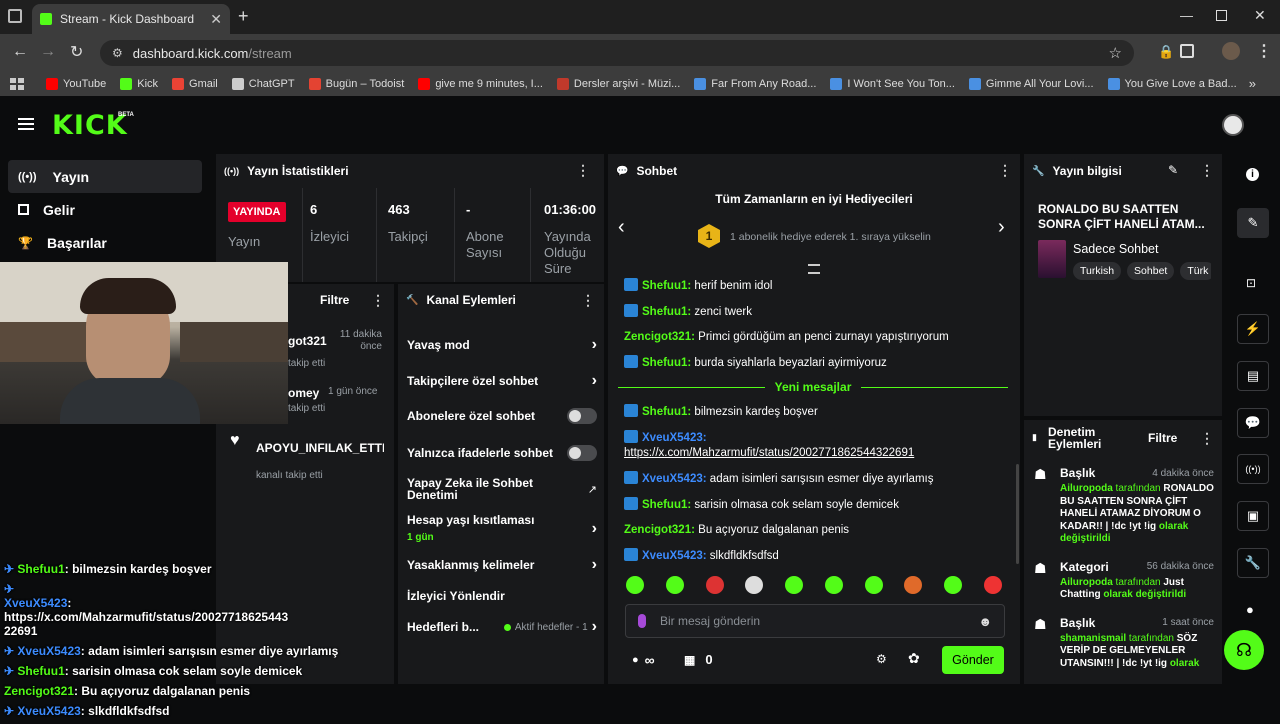 The width and height of the screenshot is (1280, 724). Describe the element at coordinates (131, 19) in the screenshot. I see `browser-tab: Stream - Kick Dashboard ✕` at that location.